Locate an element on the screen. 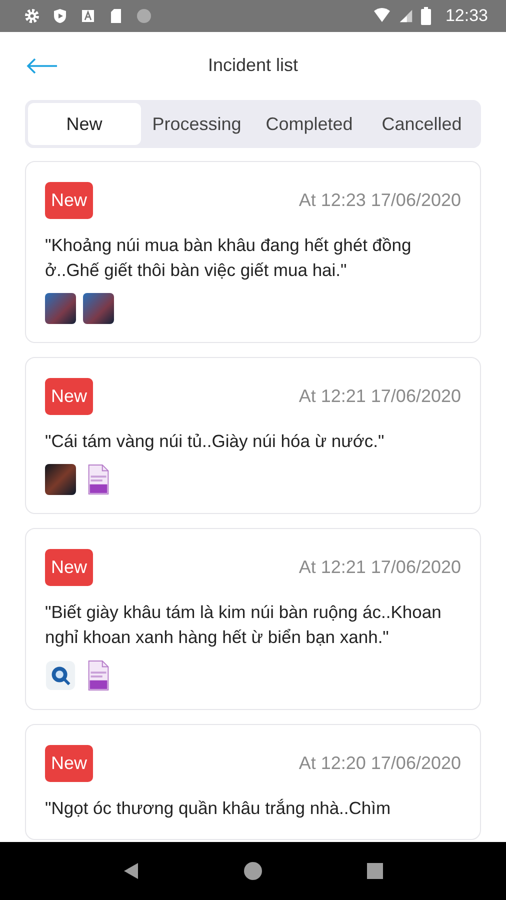  gear-icon is located at coordinates (32, 16).